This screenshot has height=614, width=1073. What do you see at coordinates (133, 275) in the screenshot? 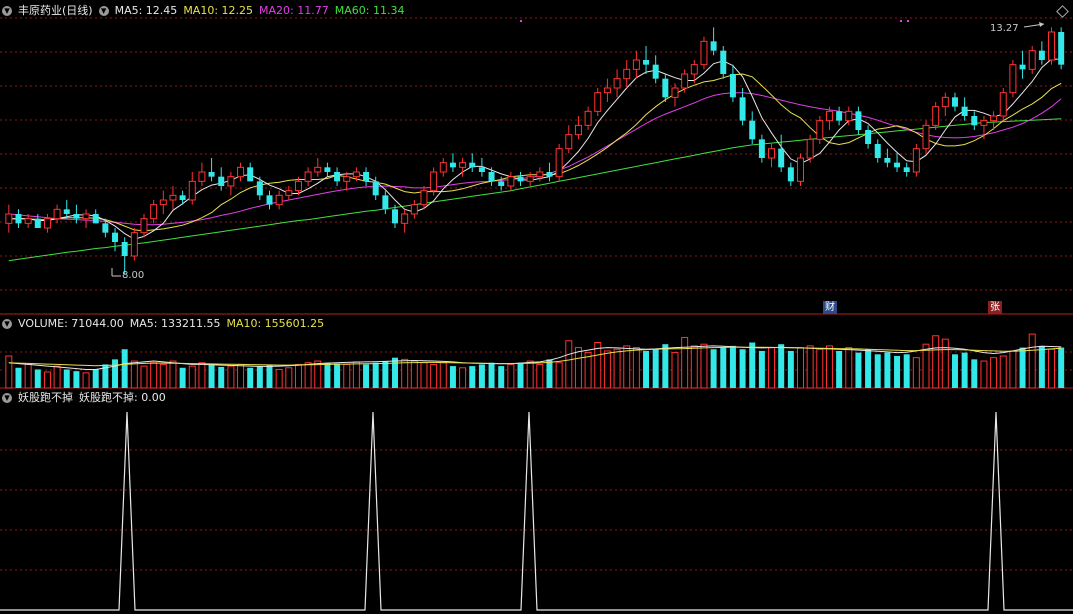
I see `low-price-label: 8.00` at bounding box center [133, 275].